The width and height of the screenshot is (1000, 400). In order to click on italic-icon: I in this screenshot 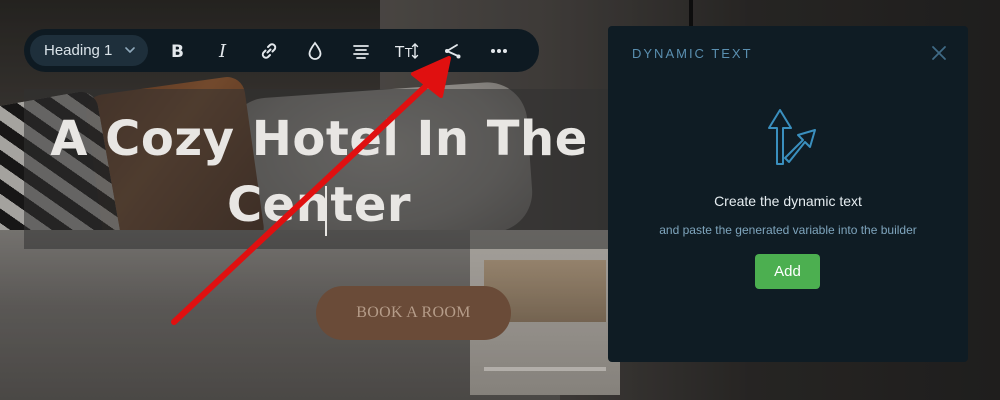, I will do `click(222, 51)`.